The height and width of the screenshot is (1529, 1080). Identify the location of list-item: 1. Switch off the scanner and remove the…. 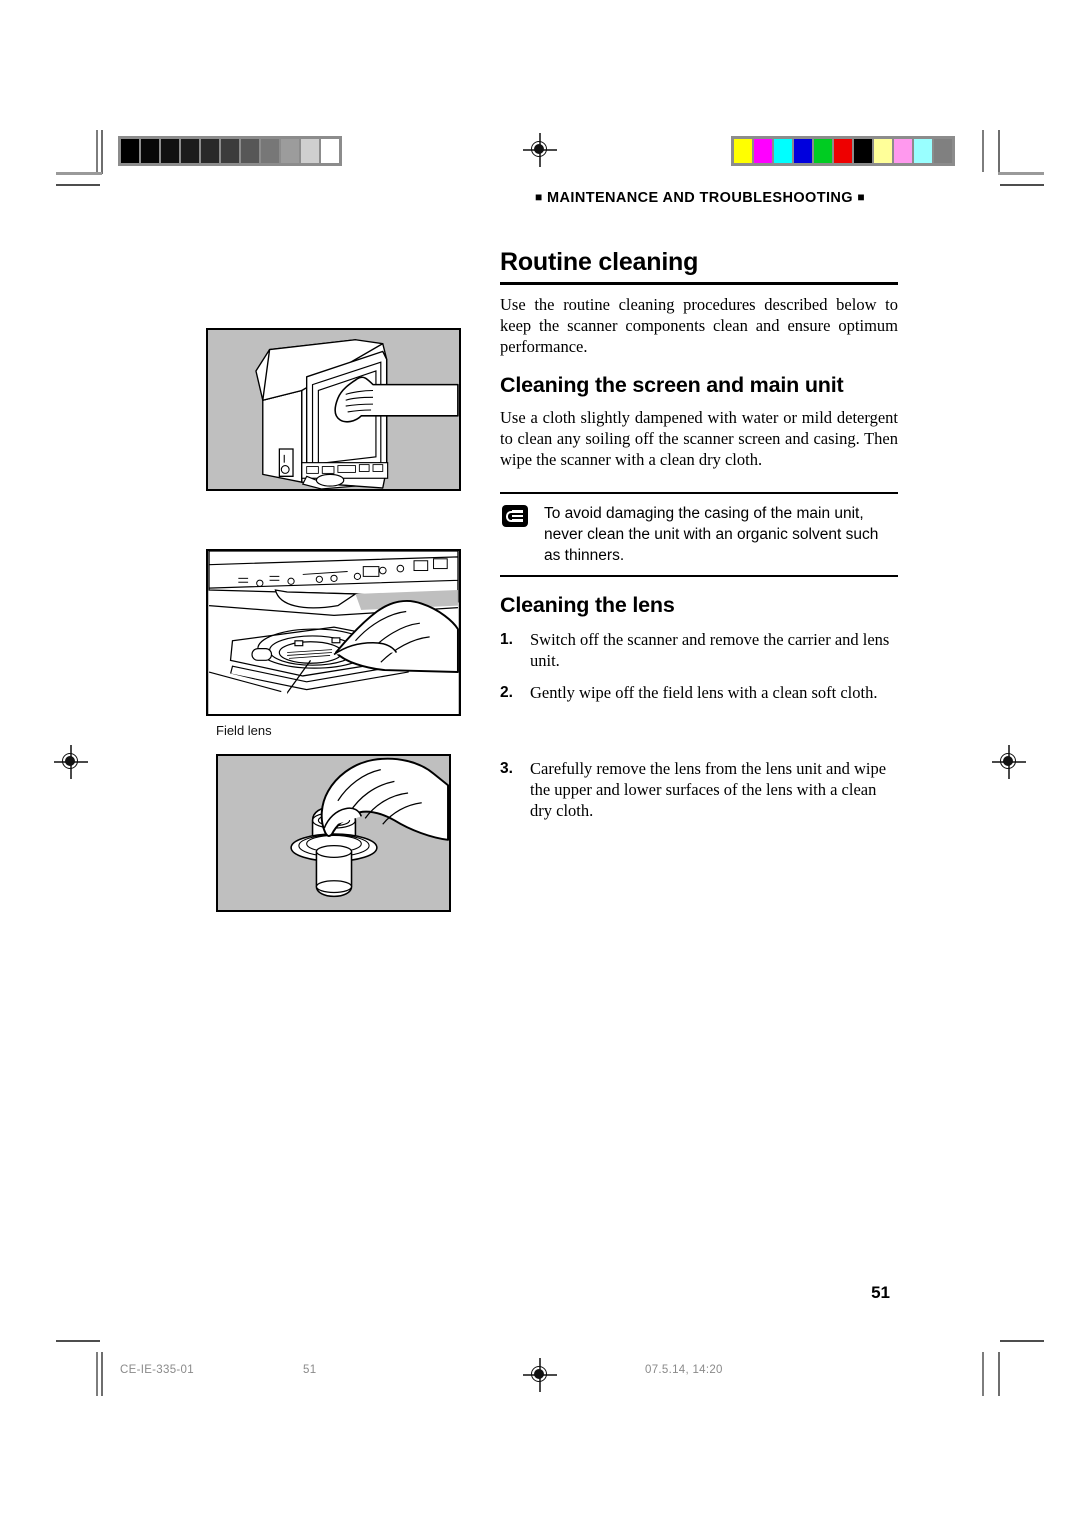
(699, 650).